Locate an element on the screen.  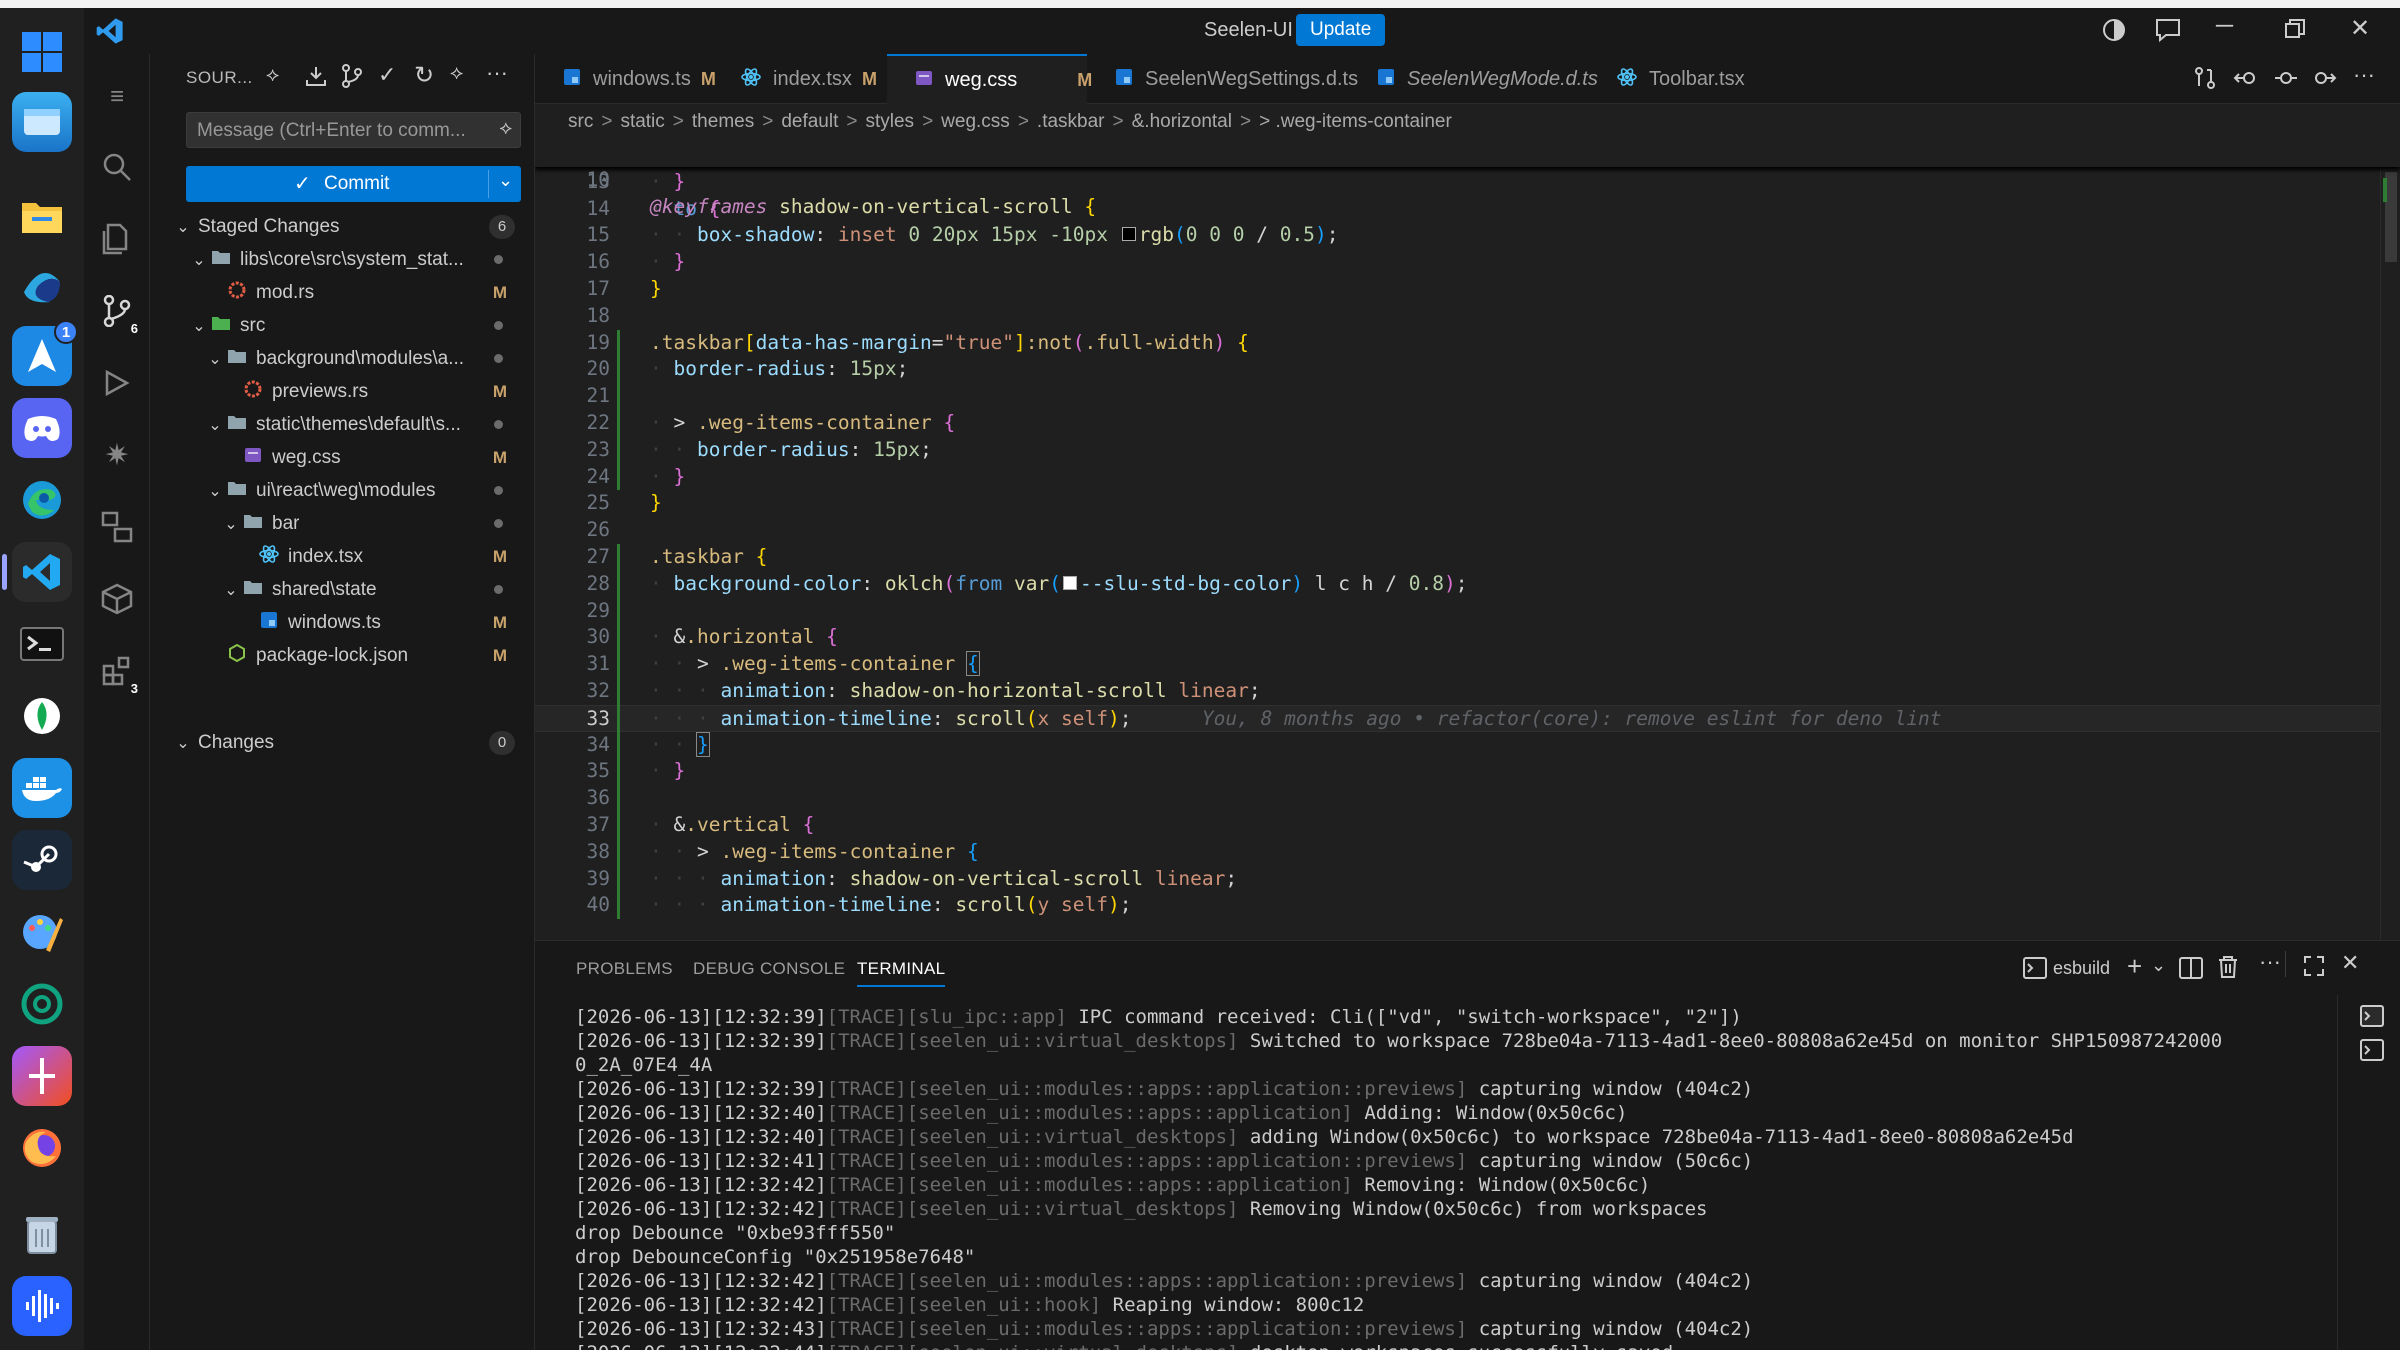
containers-icon is located at coordinates (117, 599).